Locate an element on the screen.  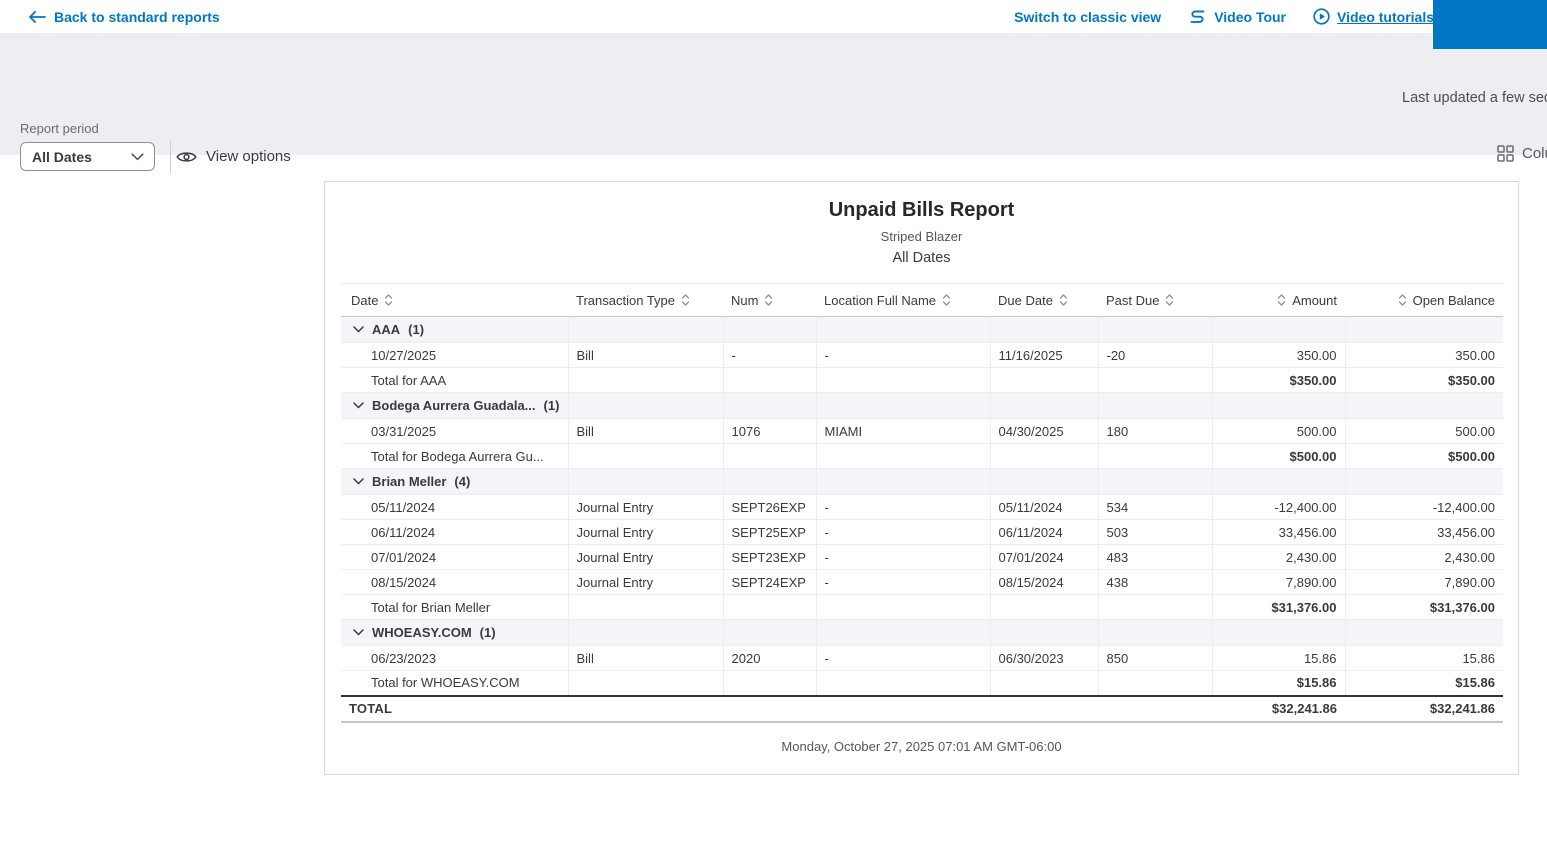
grand-total-row: TOTAL $32,241.86 $32,241.86 is located at coordinates (922, 708).